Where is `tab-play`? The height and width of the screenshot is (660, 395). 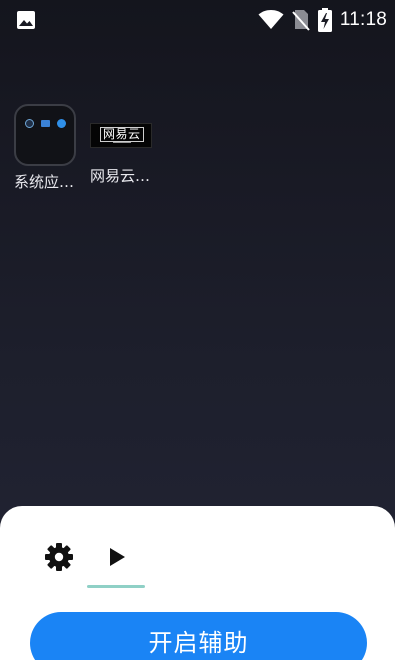
tab-play is located at coordinates (117, 557).